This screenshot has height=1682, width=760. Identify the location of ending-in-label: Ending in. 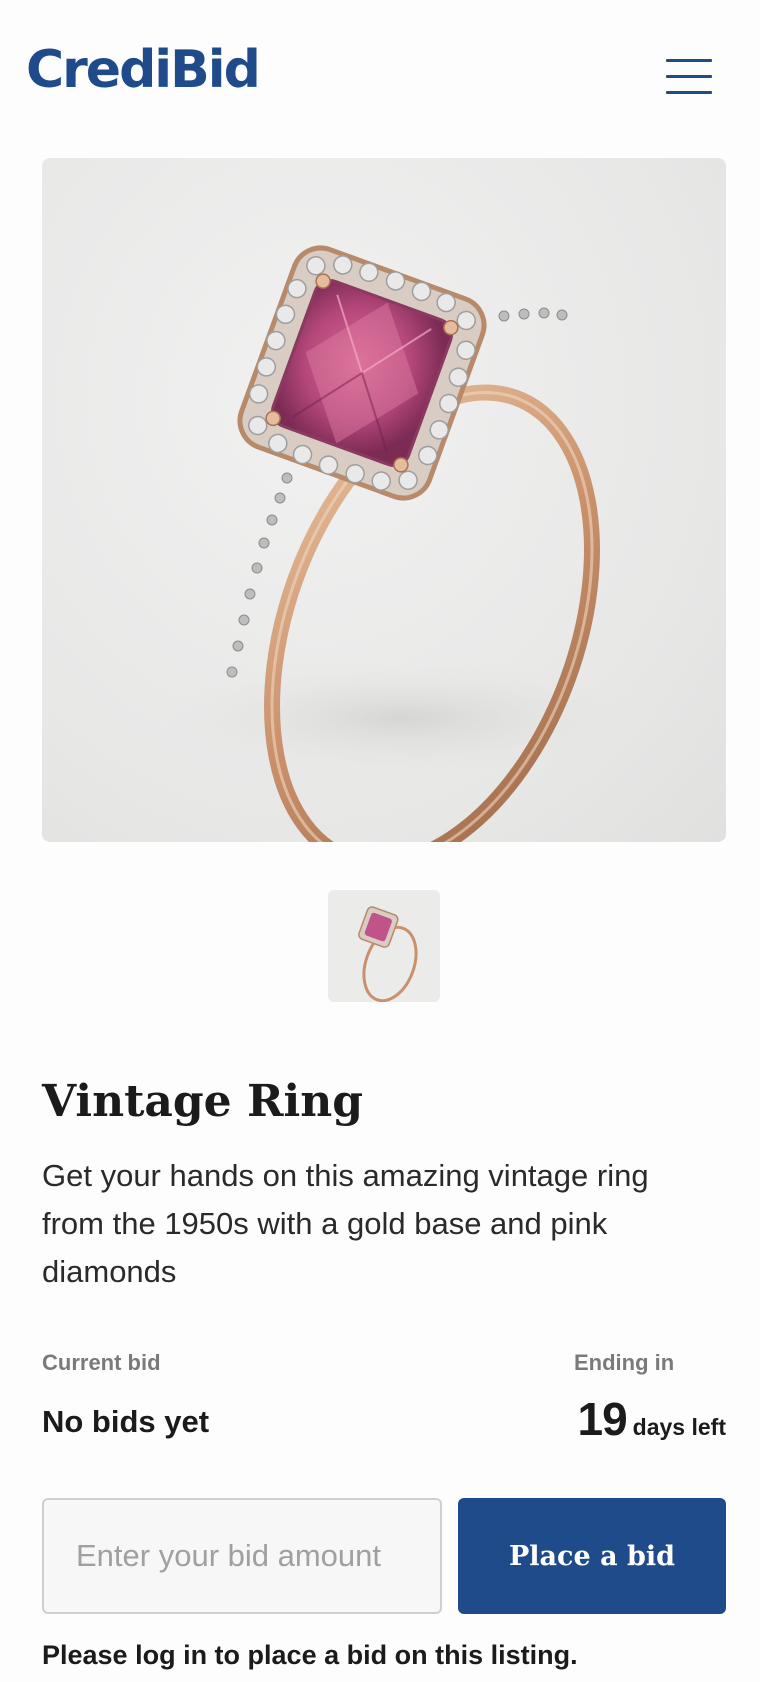
(624, 1362).